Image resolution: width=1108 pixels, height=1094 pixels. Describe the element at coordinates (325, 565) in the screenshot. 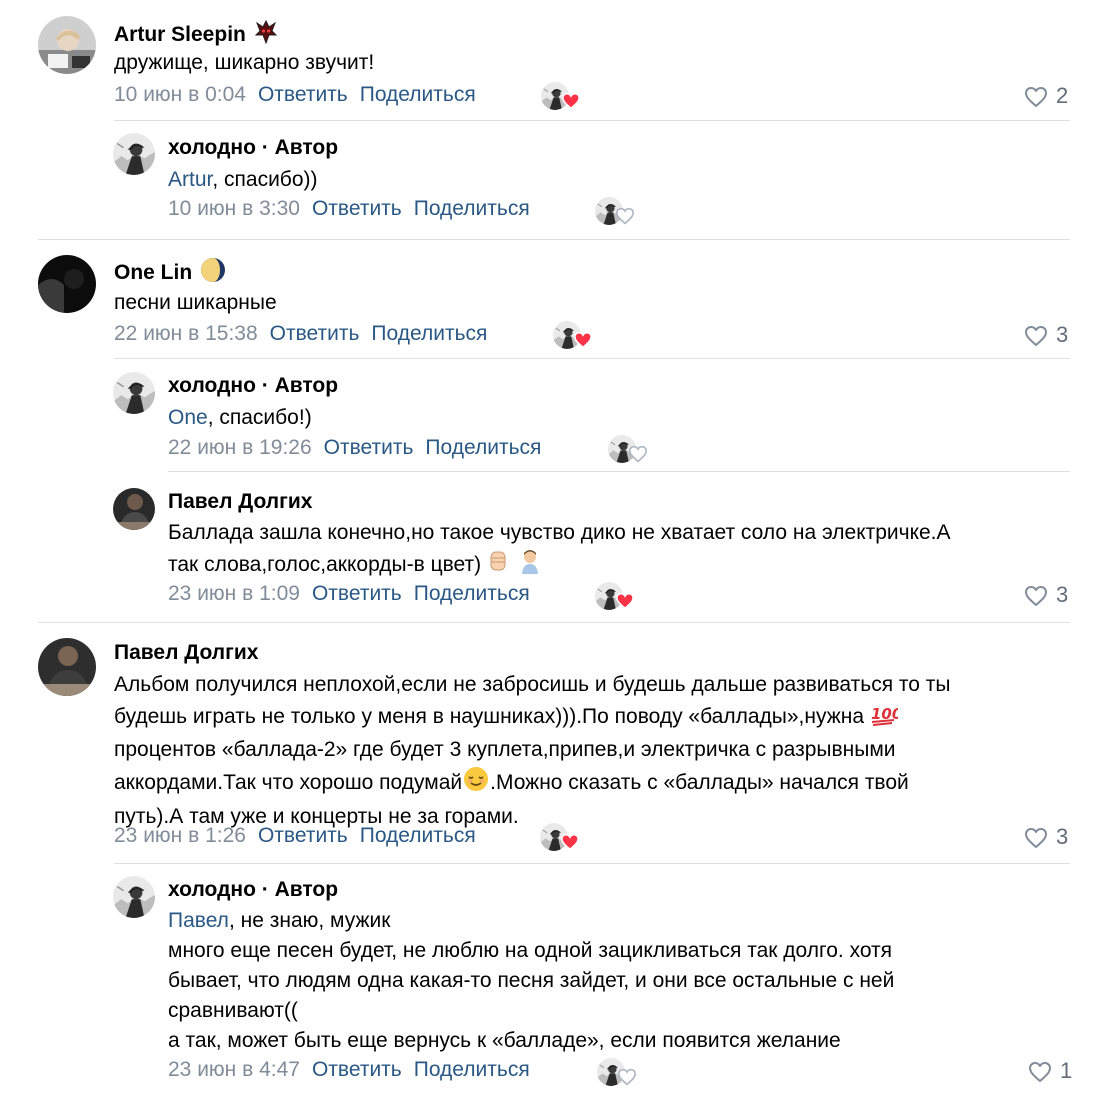

I see `comment-line-text: так слова,голос,аккорды-в цвет)` at that location.